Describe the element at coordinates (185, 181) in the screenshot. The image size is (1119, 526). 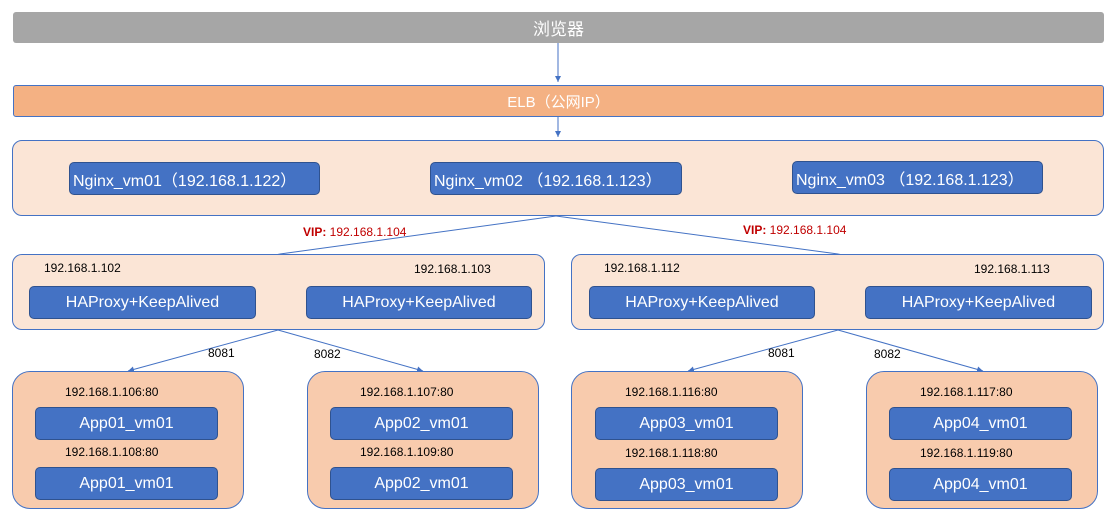
I see `nginx-node-label: Nginx_vm01（192.168.1.122）` at that location.